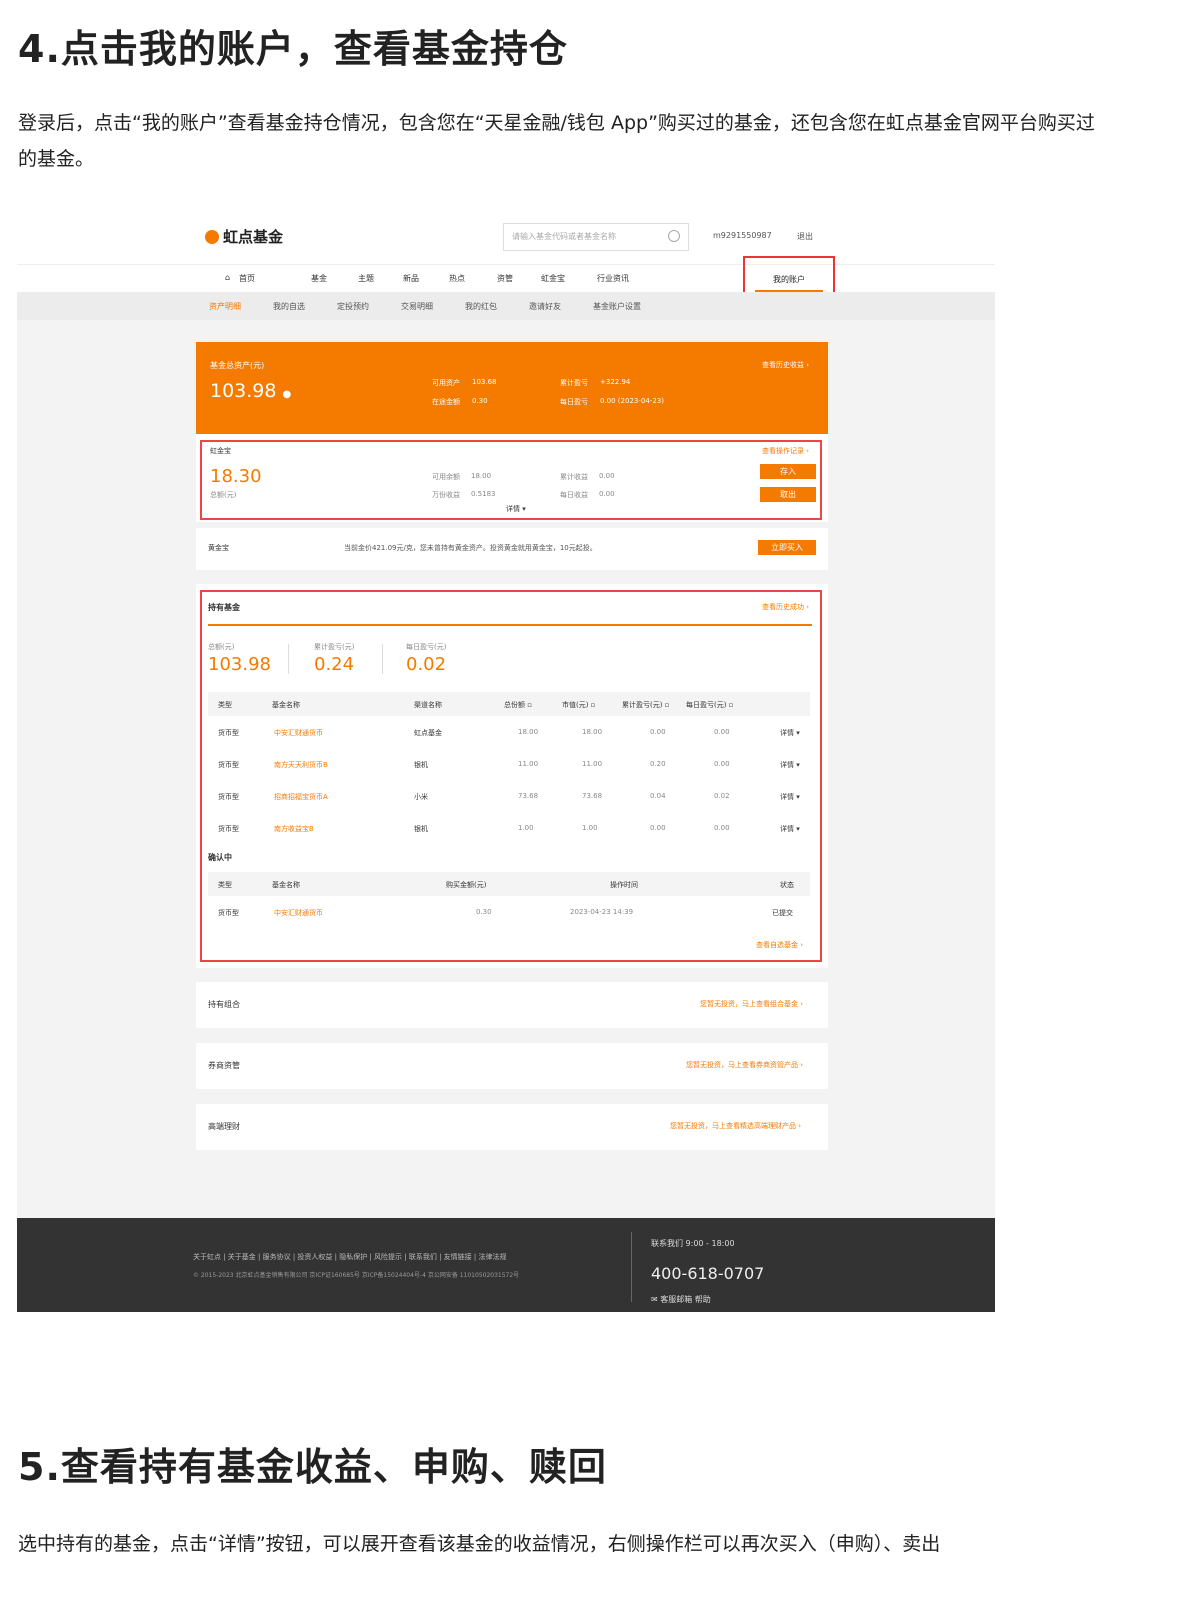  Describe the element at coordinates (516, 509) in the screenshot. I see `hongjinbao-detail-toggle: 详情 ▾` at that location.